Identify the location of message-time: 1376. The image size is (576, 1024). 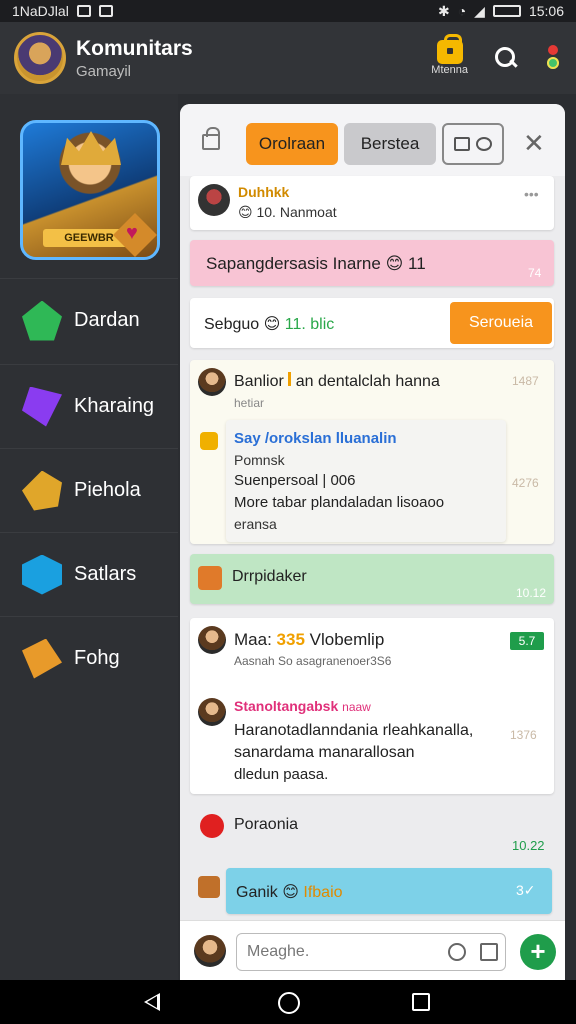
(523, 735).